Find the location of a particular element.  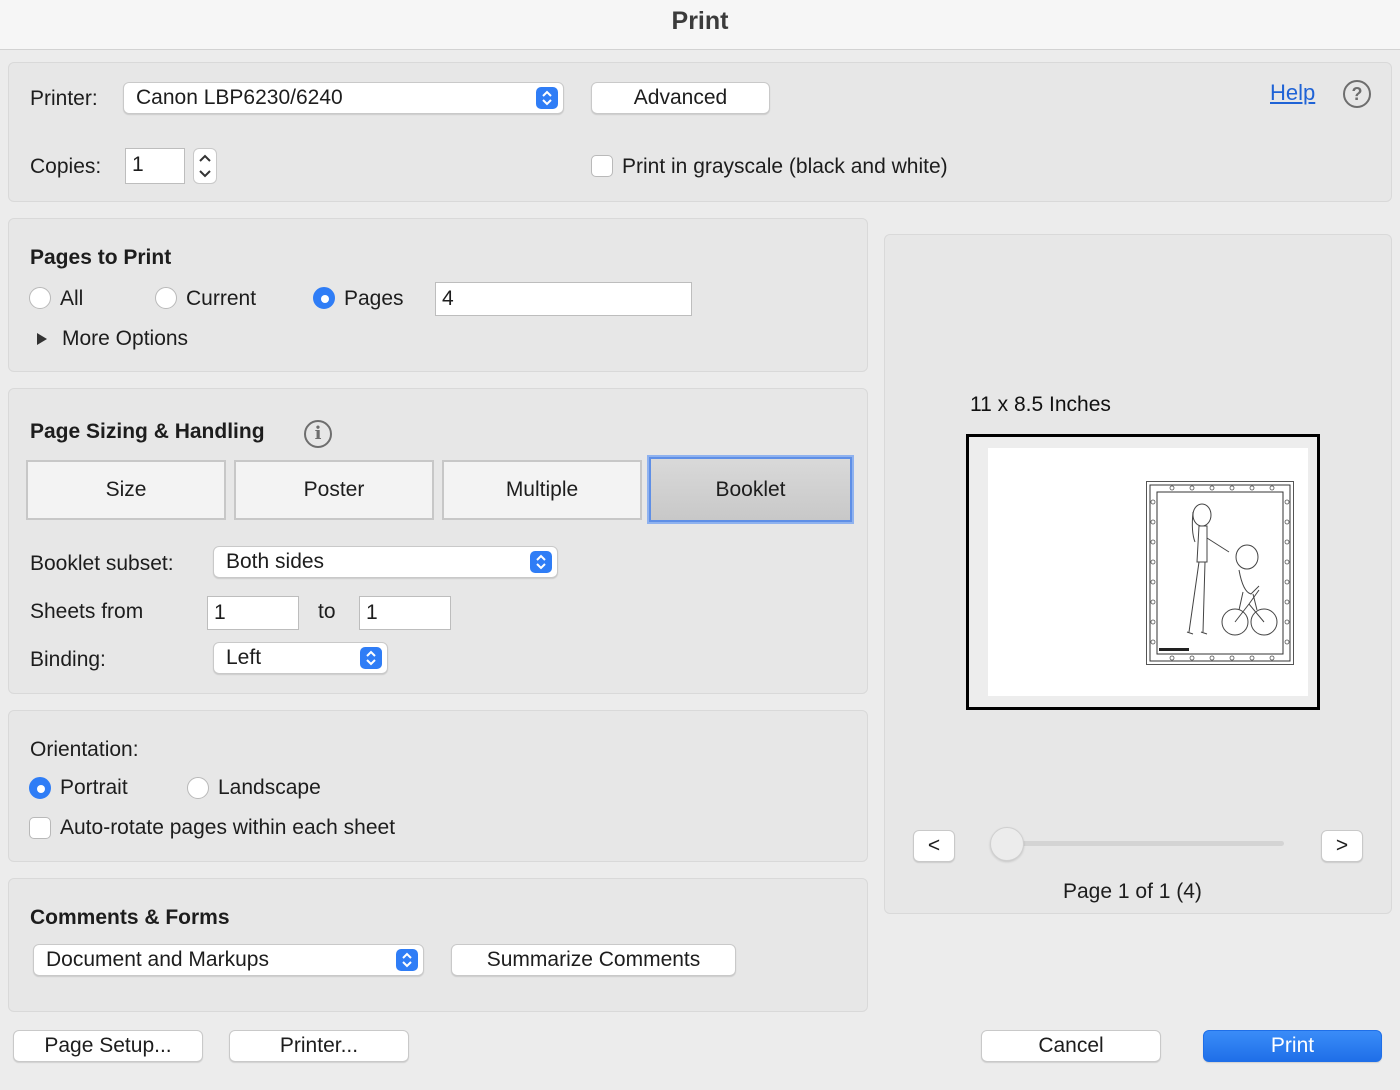

paper-size-label: 11 x 8.5 Inches is located at coordinates (1040, 404).